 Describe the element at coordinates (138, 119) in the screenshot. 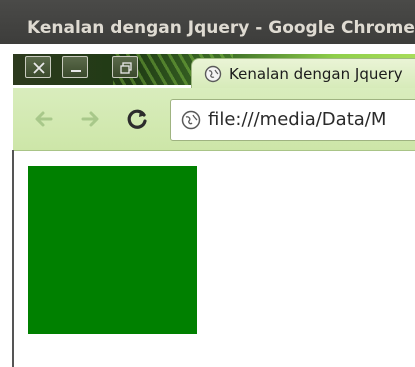

I see `reload-icon` at that location.